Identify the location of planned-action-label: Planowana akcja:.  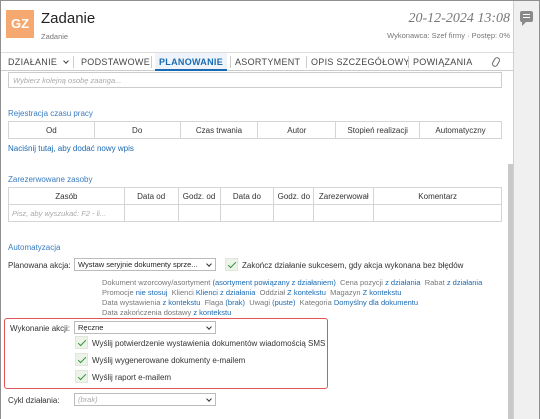
(39, 265).